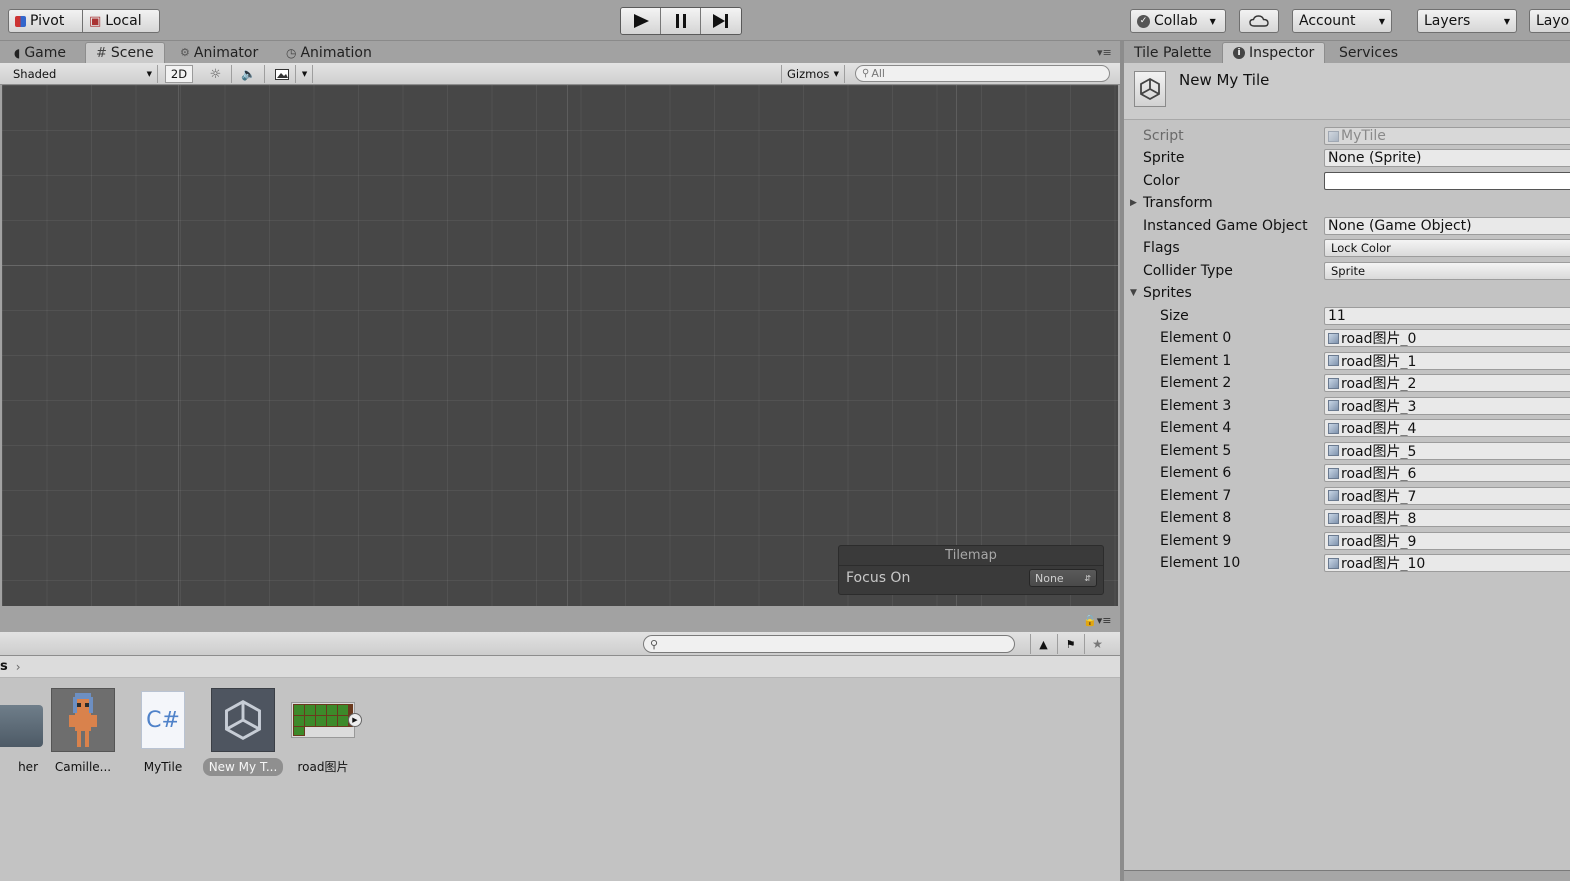  What do you see at coordinates (1447, 495) in the screenshot?
I see `element-object-field: road图片_7` at bounding box center [1447, 495].